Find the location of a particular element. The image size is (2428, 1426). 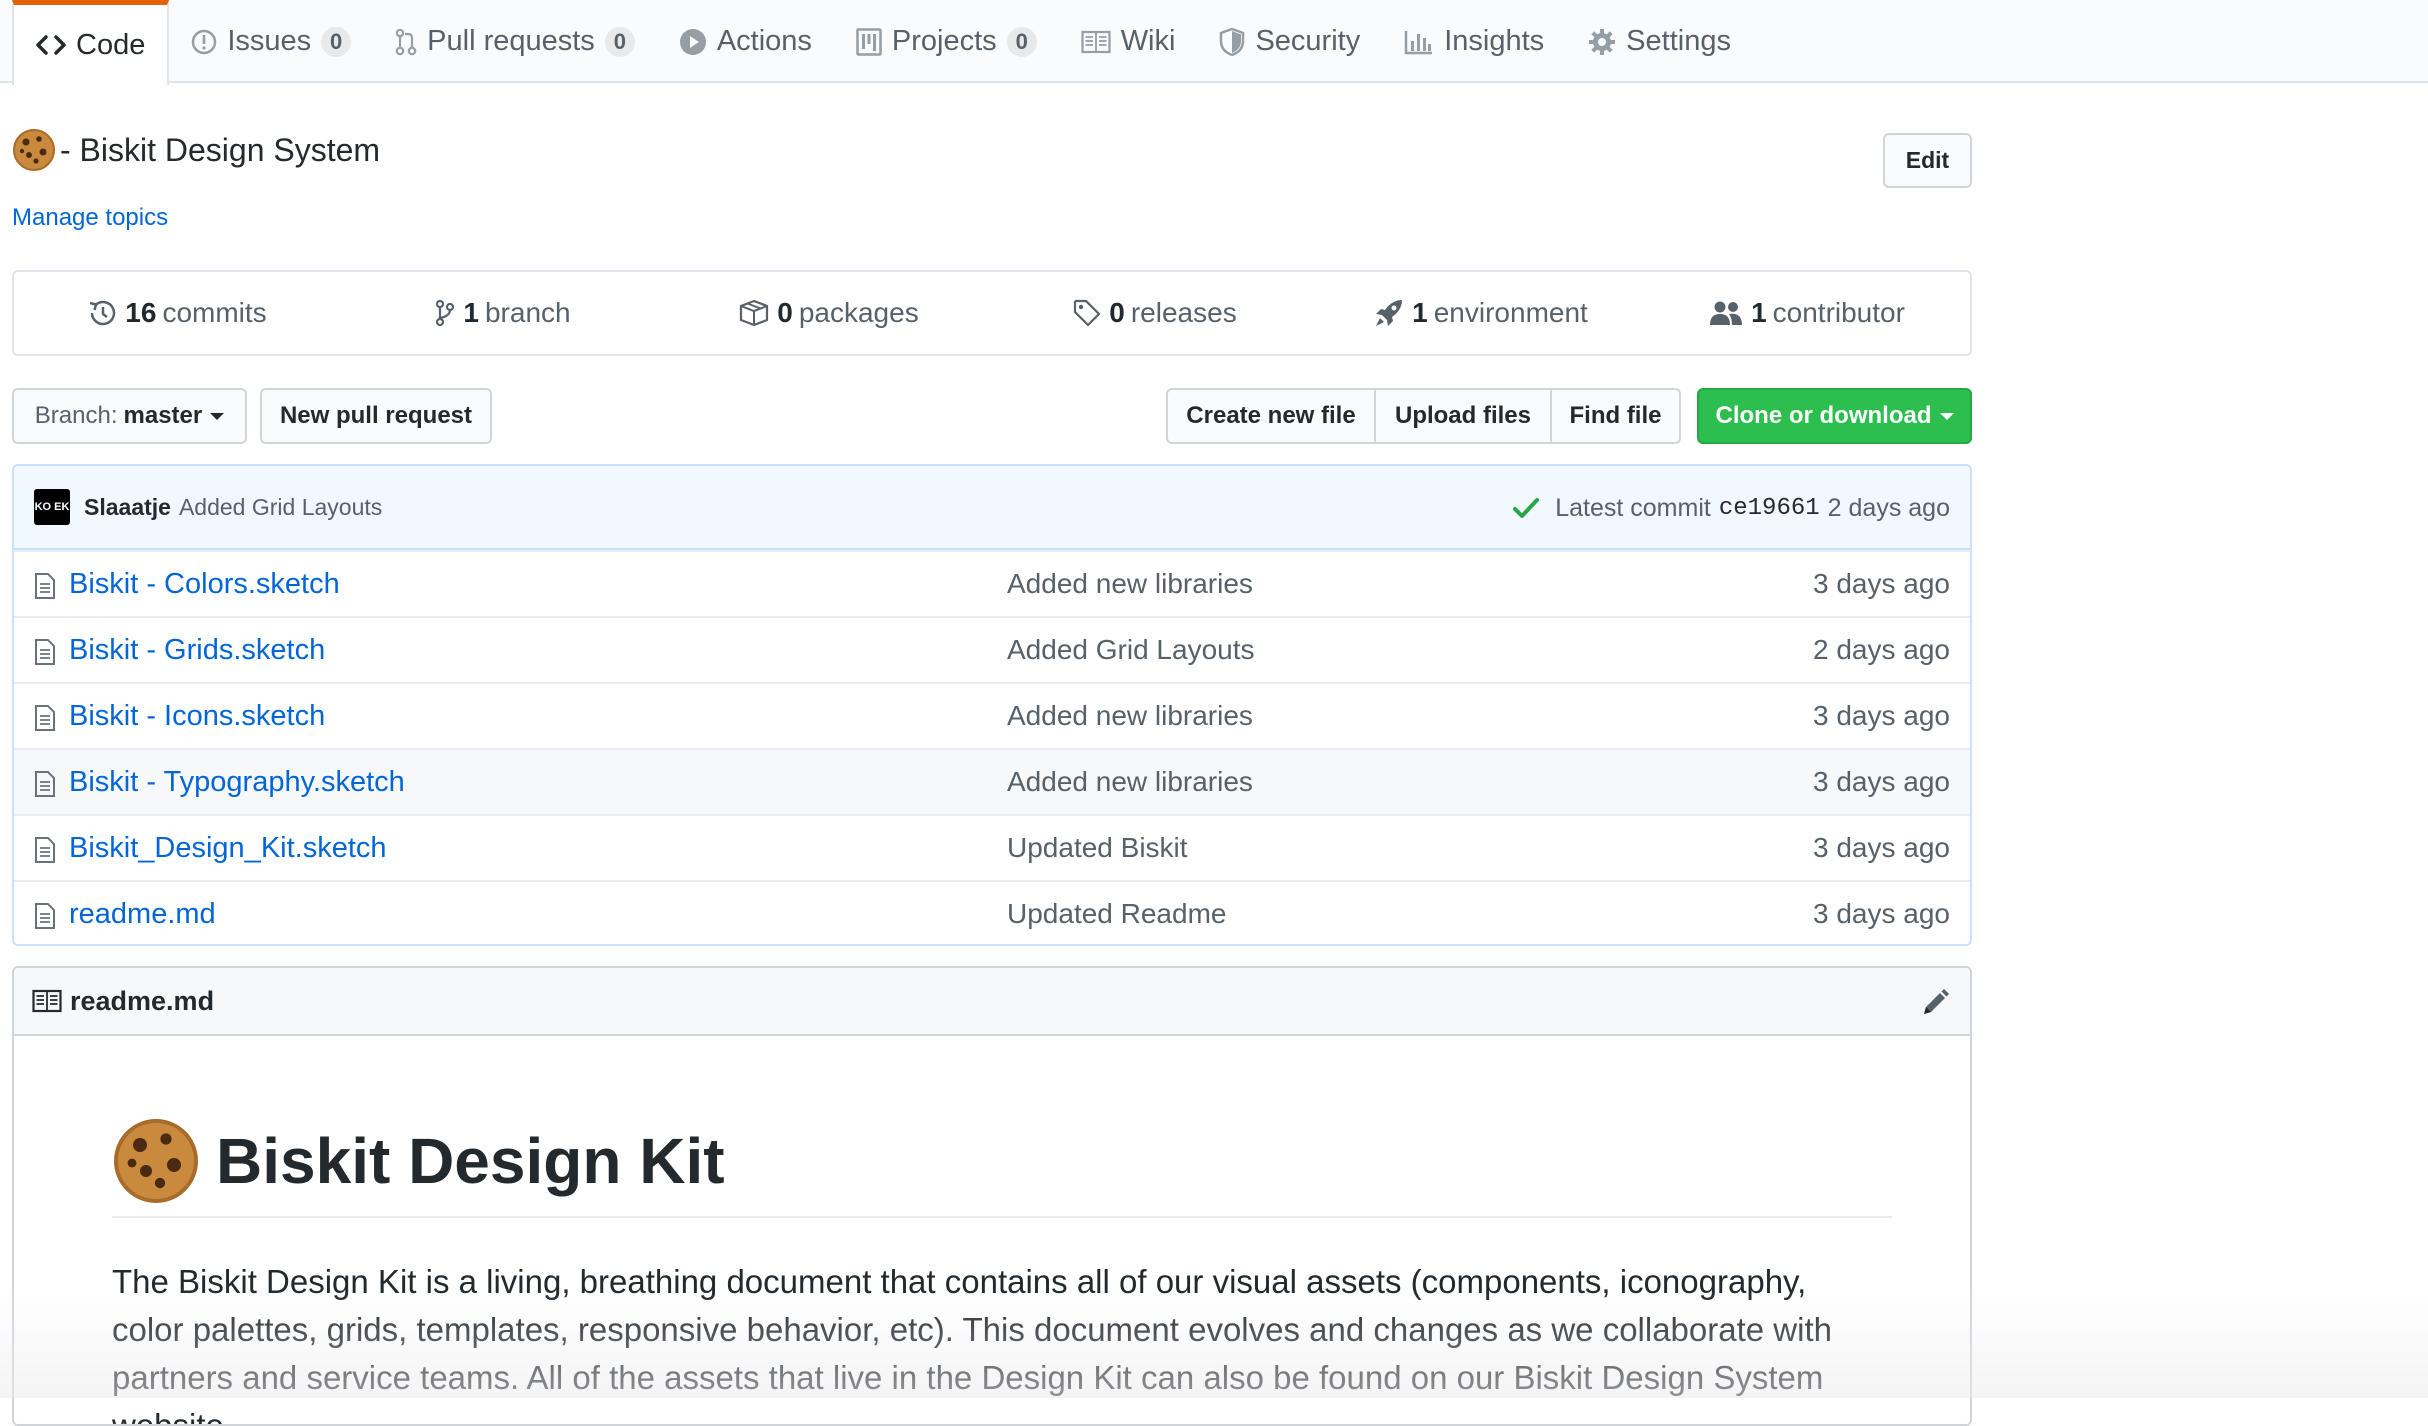

tab-code: Code is located at coordinates (91, 42).